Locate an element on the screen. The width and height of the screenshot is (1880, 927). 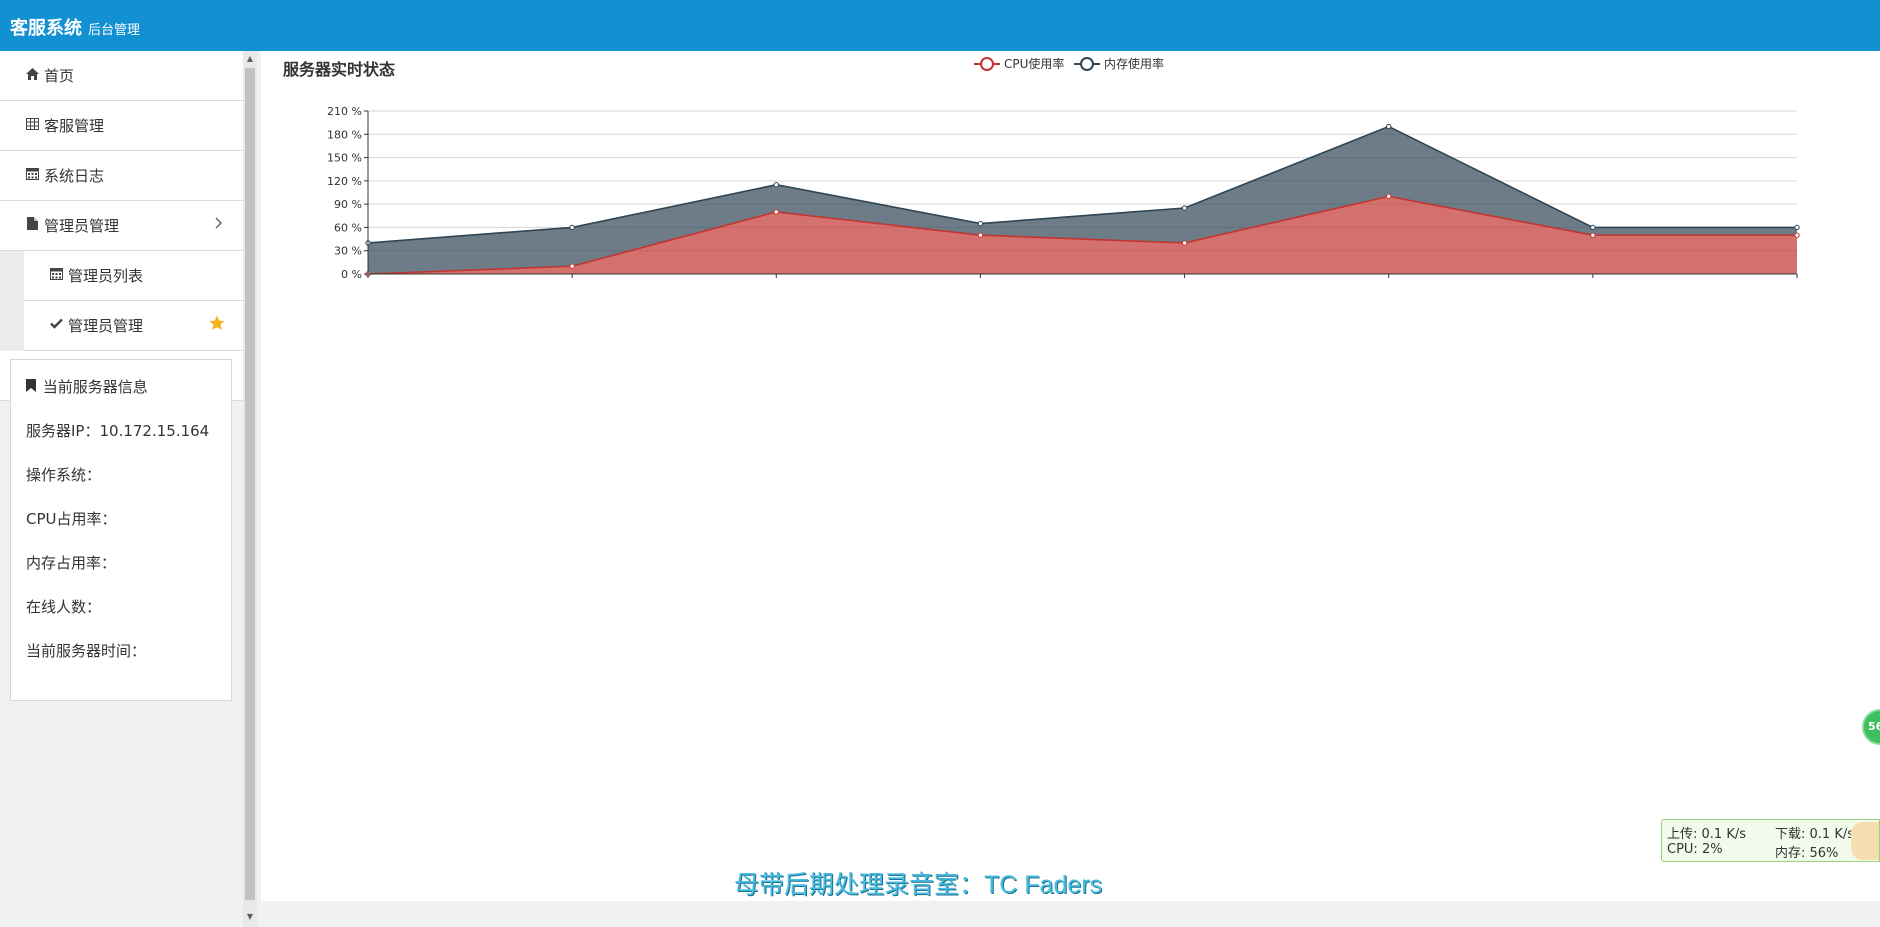
y-tick-label: 210 % is located at coordinates (344, 111).